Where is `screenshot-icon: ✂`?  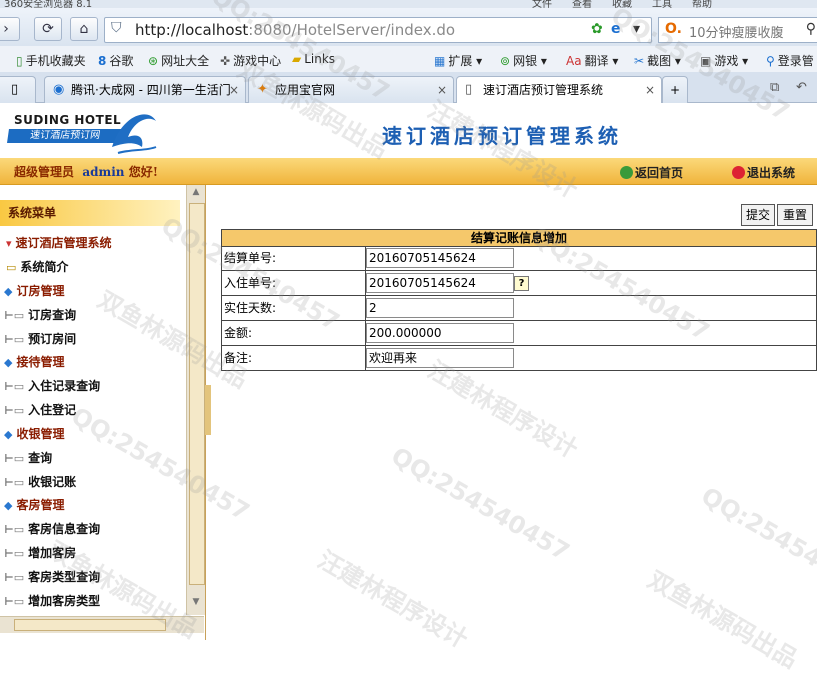 screenshot-icon: ✂ is located at coordinates (639, 61).